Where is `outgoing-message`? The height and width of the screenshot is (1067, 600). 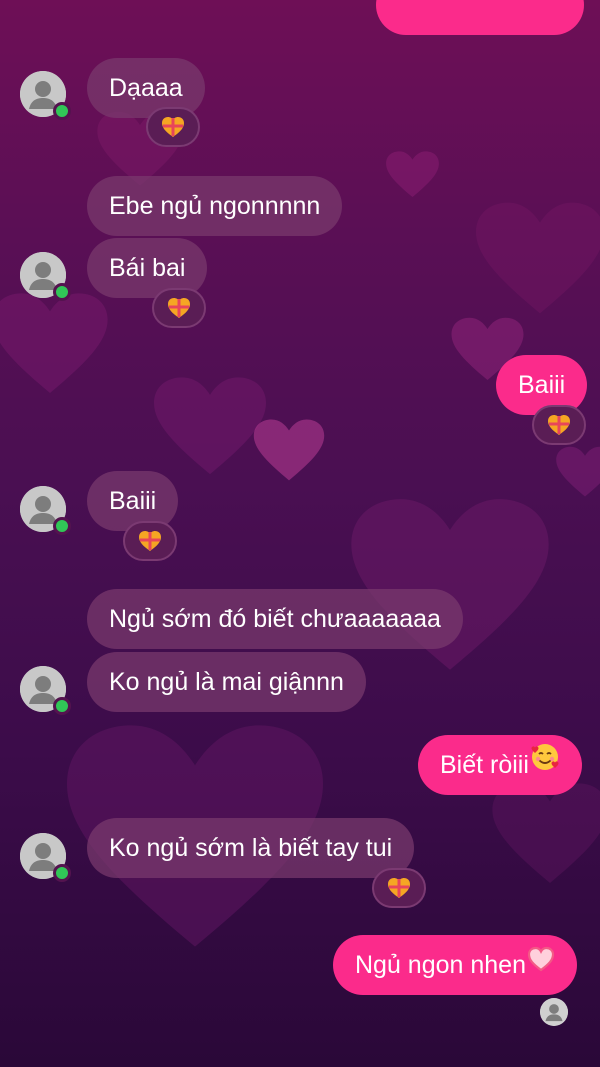
outgoing-message is located at coordinates (480, 17).